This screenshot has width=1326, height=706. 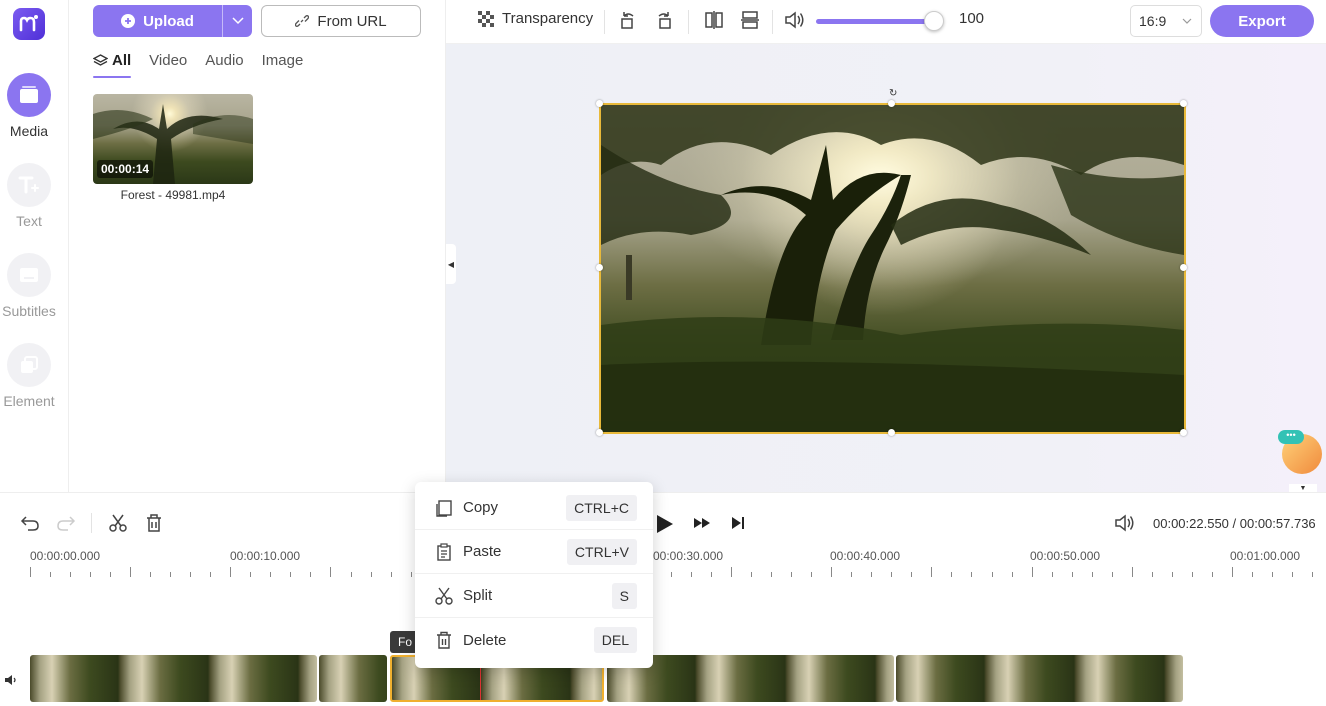 I want to click on upload-button: Upload, so click(x=172, y=21).